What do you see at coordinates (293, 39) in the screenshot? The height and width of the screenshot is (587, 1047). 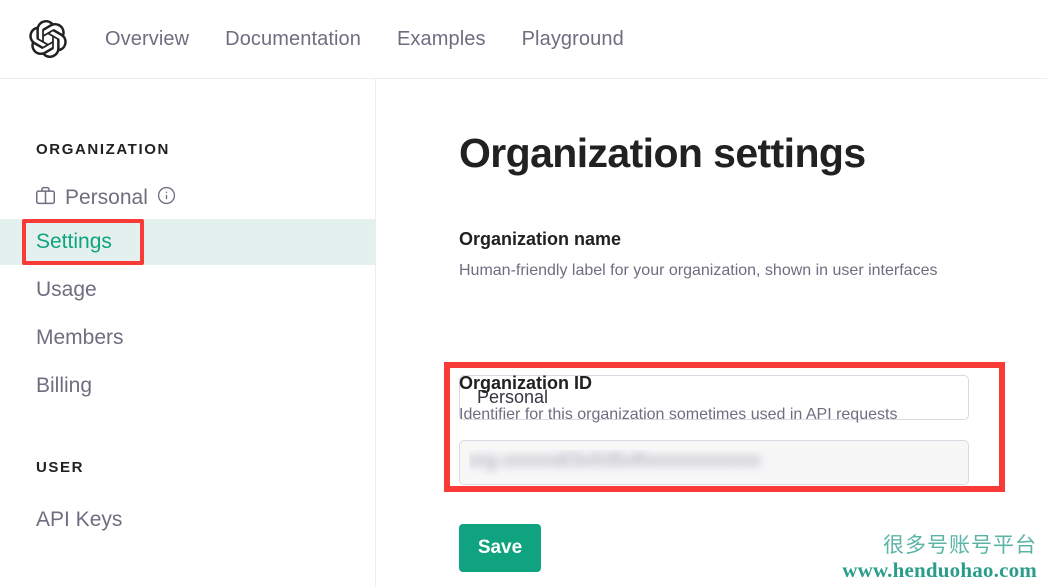 I see `nav-link-documentation: Documentation` at bounding box center [293, 39].